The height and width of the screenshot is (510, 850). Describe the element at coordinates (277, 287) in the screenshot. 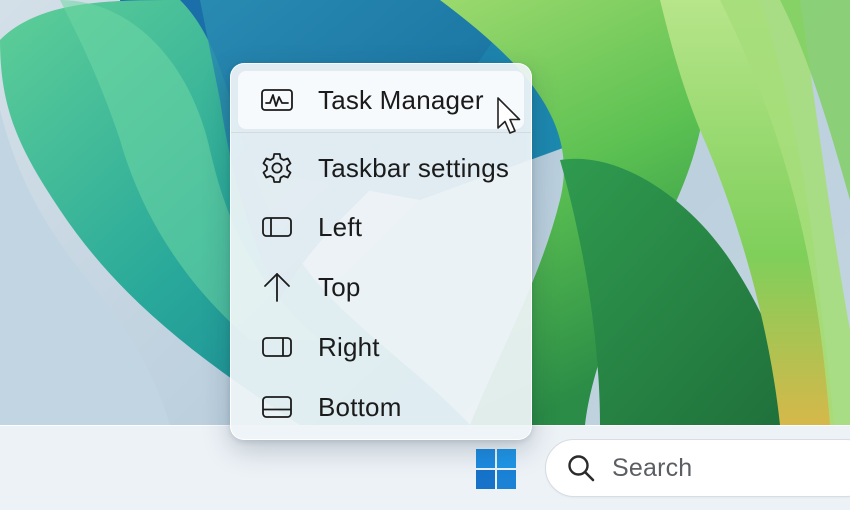

I see `arrow-up-icon` at that location.